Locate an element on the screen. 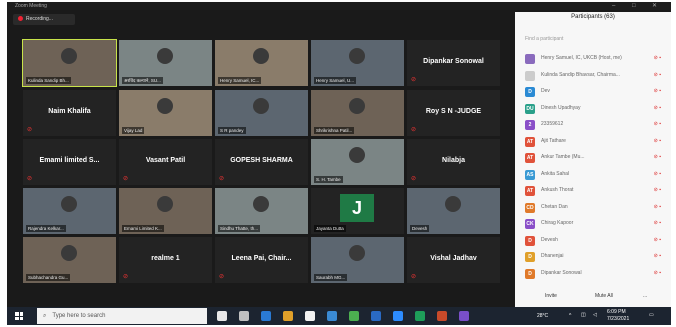 This screenshot has width=676, height=327. participant-row: D Devesh ⊘ ▪ is located at coordinates (595, 241).